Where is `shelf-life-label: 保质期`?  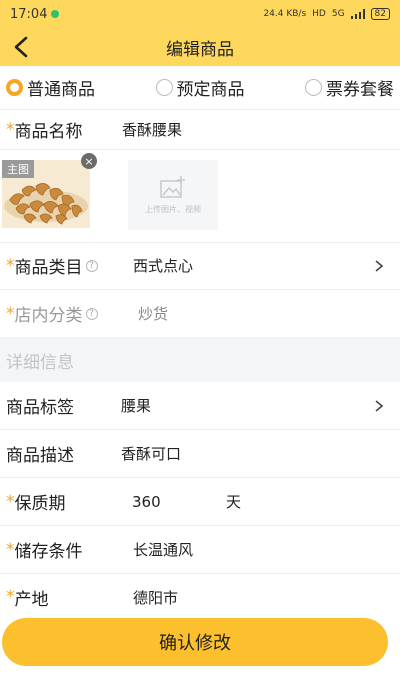
shelf-life-label: 保质期 is located at coordinates (40, 504).